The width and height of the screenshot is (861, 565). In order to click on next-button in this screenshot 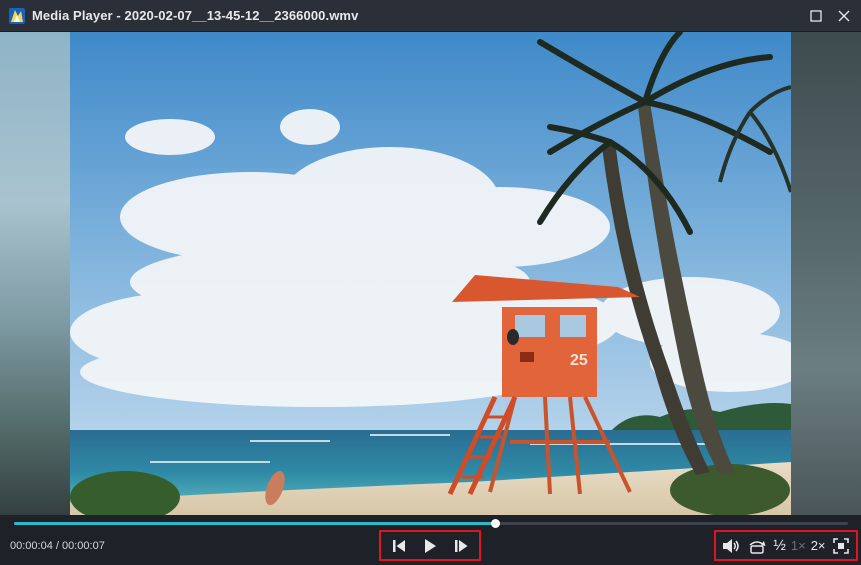, I will do `click(461, 546)`.